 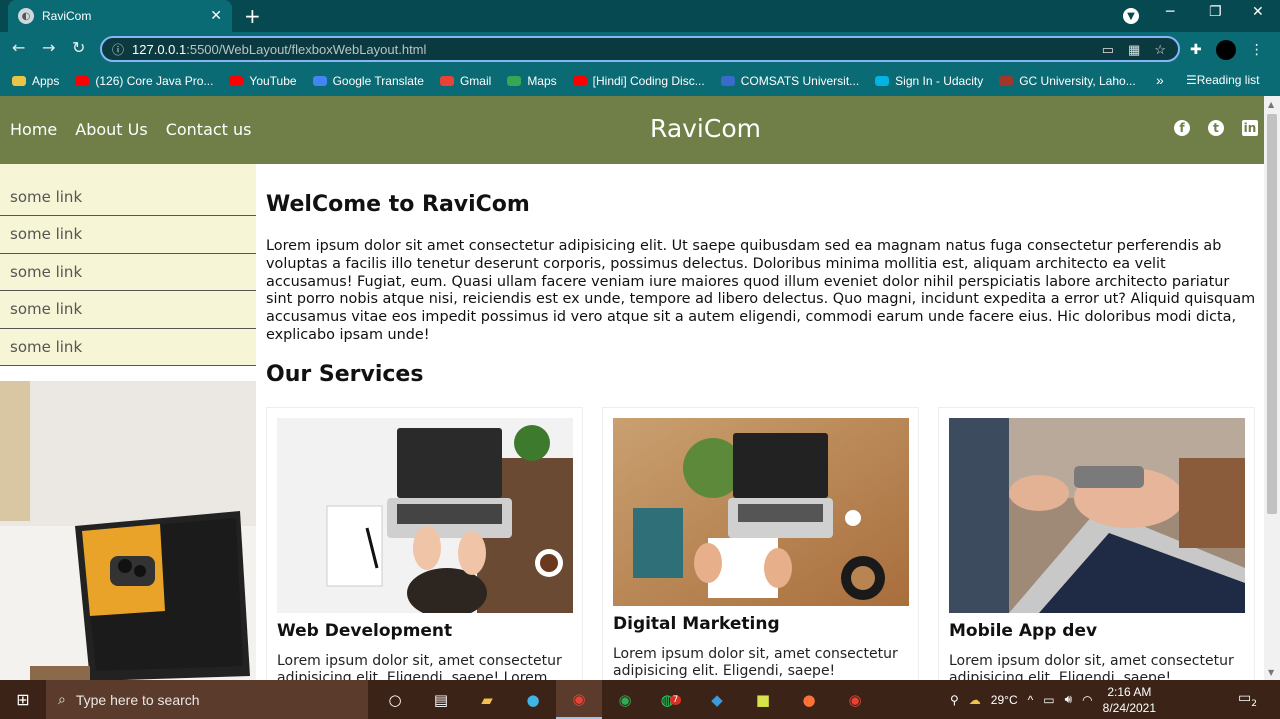 What do you see at coordinates (1129, 707) in the screenshot?
I see `clock-date: 8/24/2021` at bounding box center [1129, 707].